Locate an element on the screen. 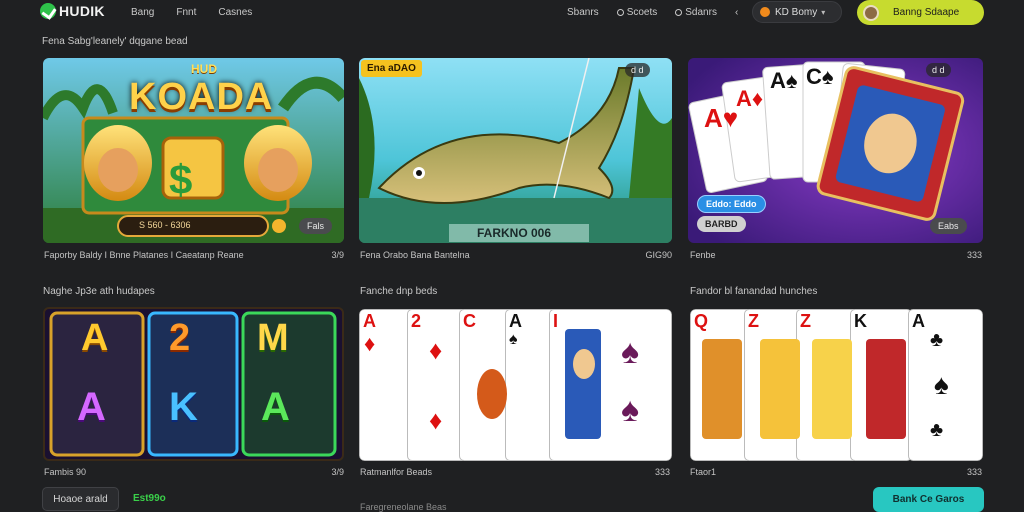 This screenshot has width=1024, height=512. row2-title-1: Naghe Jp3e ath hudapes is located at coordinates (99, 291).